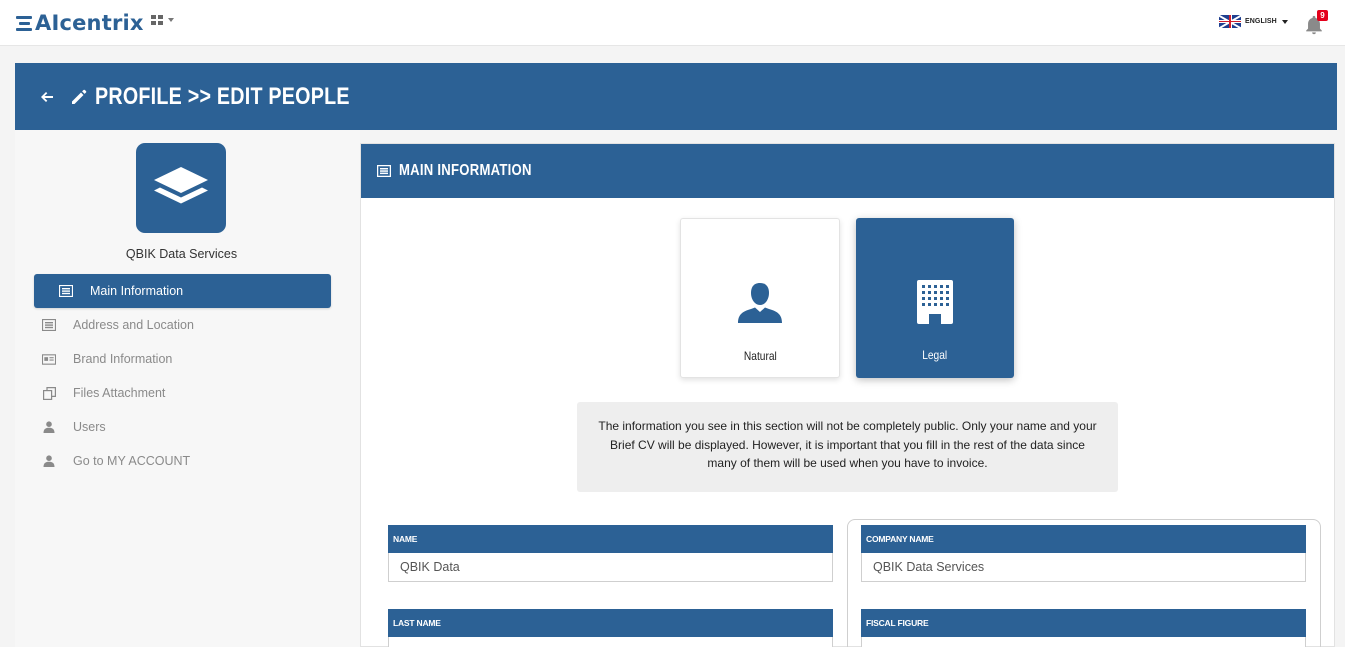 The image size is (1345, 647). I want to click on fiscal-figure-field: FISCAL FIGURE, so click(1083, 628).